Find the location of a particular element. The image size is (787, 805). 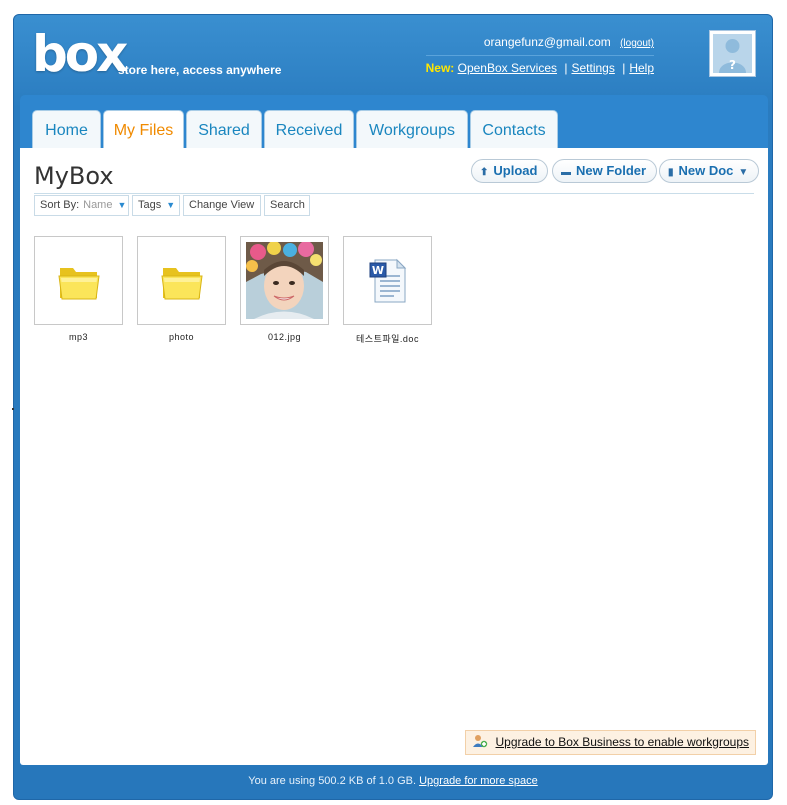

tab-workgroups: Workgroups is located at coordinates (412, 129).